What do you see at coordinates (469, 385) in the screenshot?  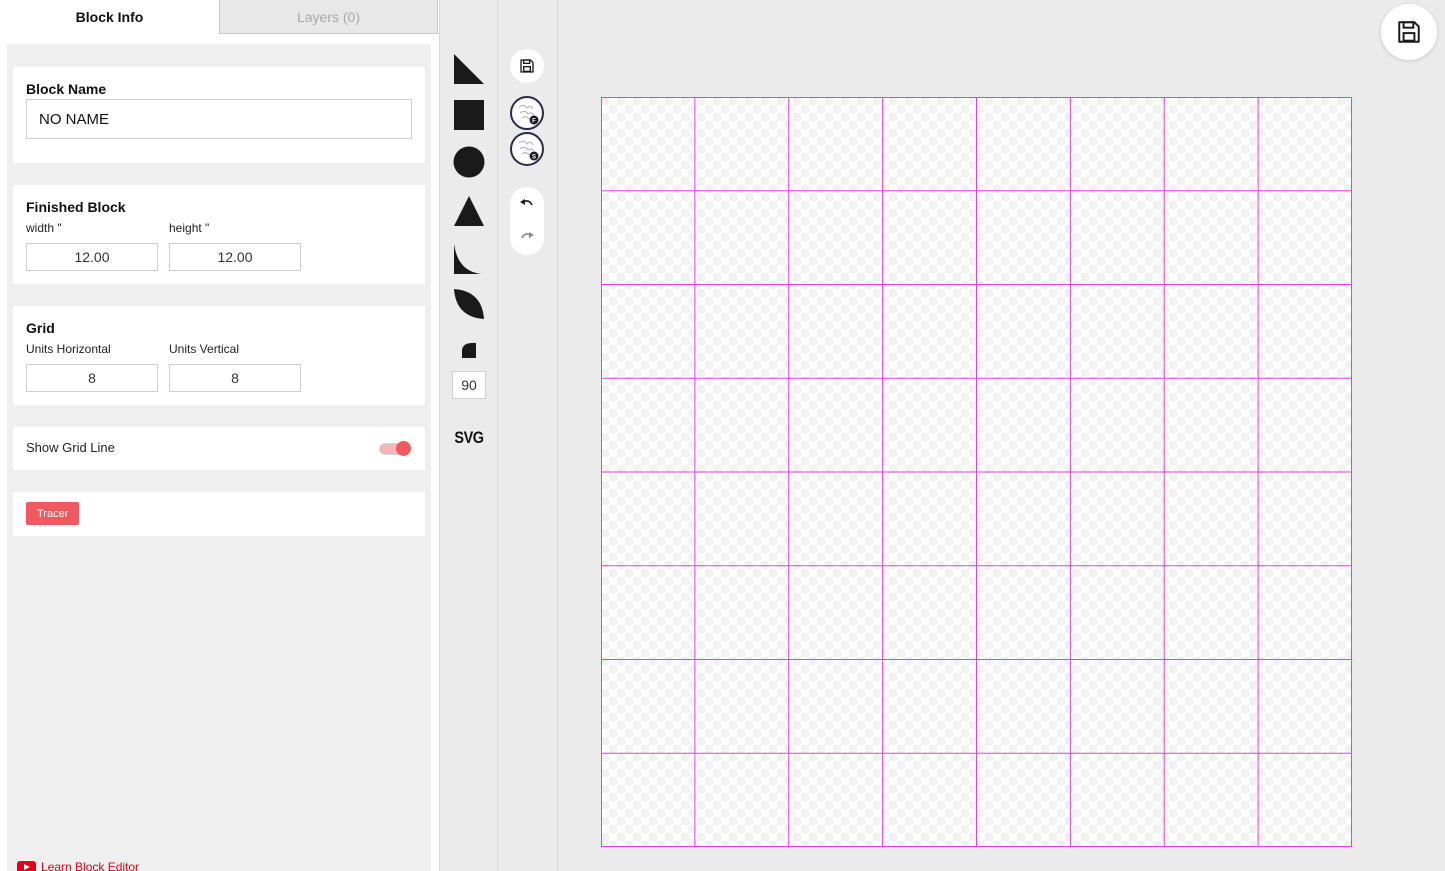 I see `angle-input` at bounding box center [469, 385].